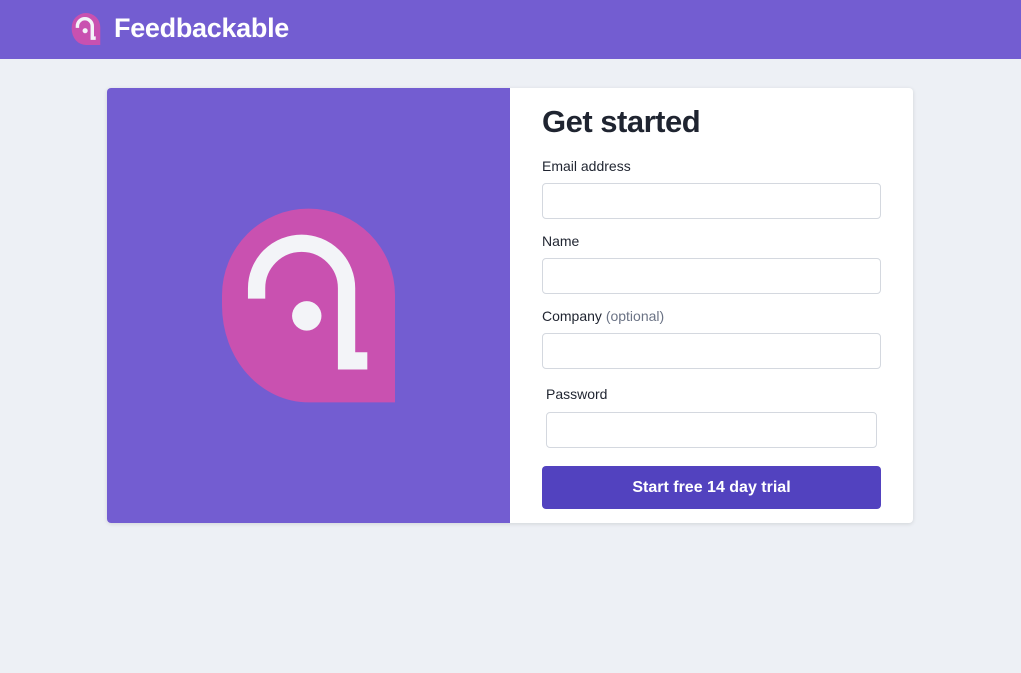  I want to click on start-trial-button: Start free 14 day trial, so click(711, 487).